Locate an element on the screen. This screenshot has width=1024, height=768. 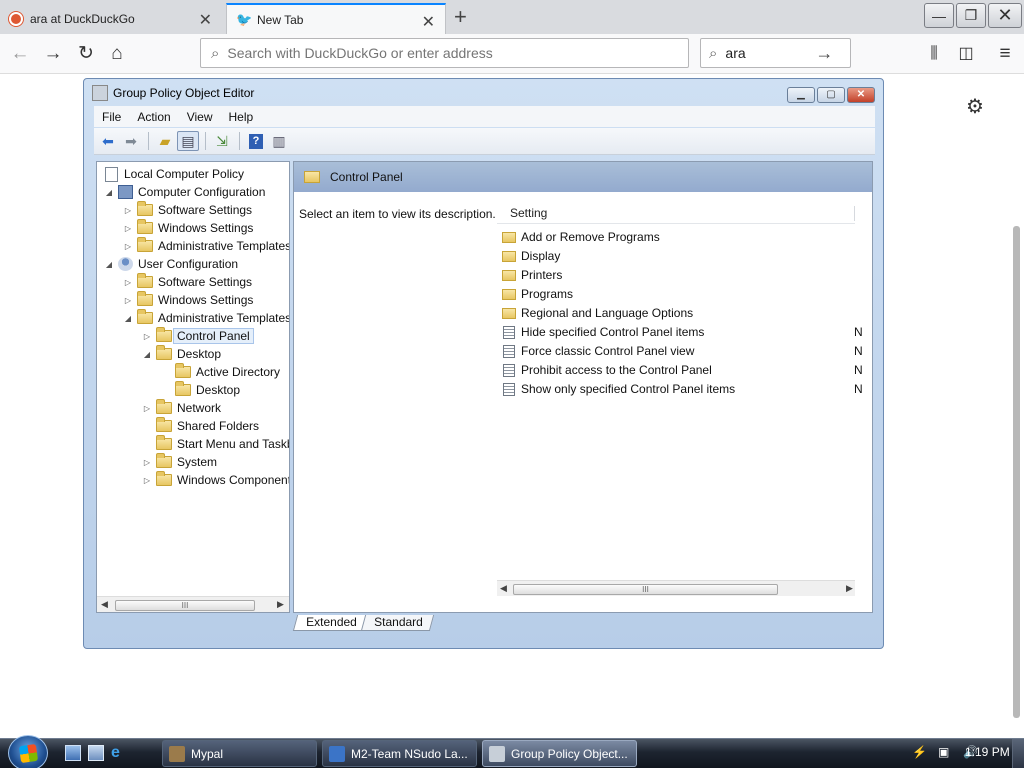
tree-horizontal-scrollbar: ◀ III ▶ is located at coordinates (193, 604).